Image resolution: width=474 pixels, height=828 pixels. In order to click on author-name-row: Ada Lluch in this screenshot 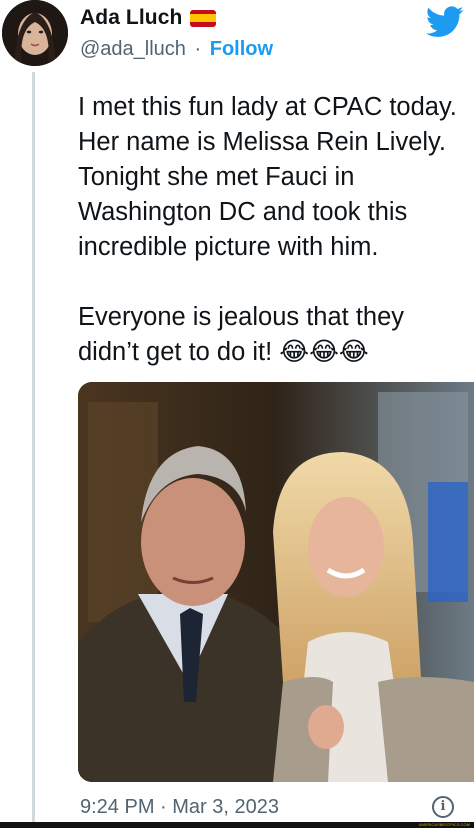, I will do `click(148, 18)`.